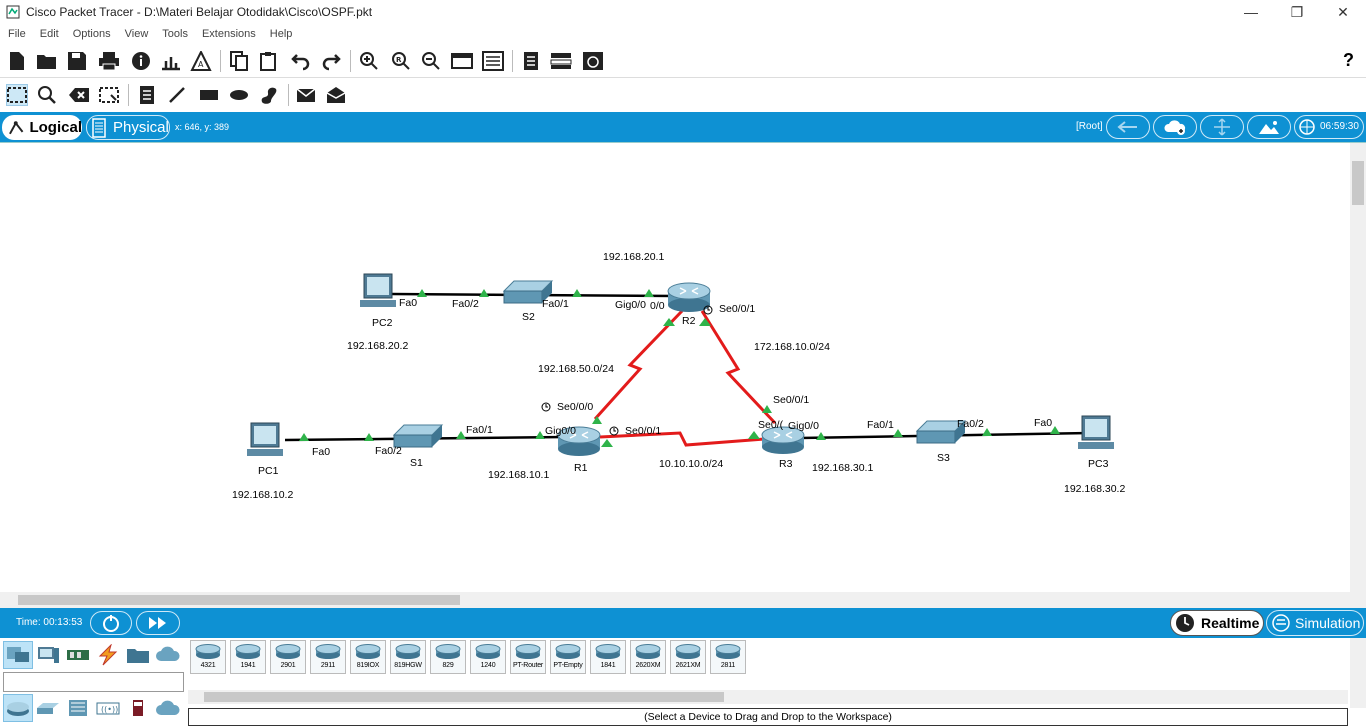 This screenshot has height=728, width=1366. I want to click on add-complex-pdu-icon, so click(337, 95).